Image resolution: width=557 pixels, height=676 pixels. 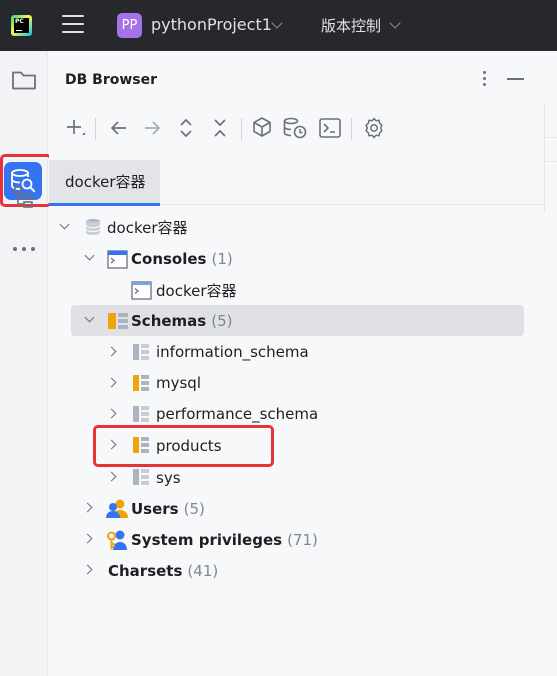 I want to click on options-menu-icon, so click(x=484, y=79).